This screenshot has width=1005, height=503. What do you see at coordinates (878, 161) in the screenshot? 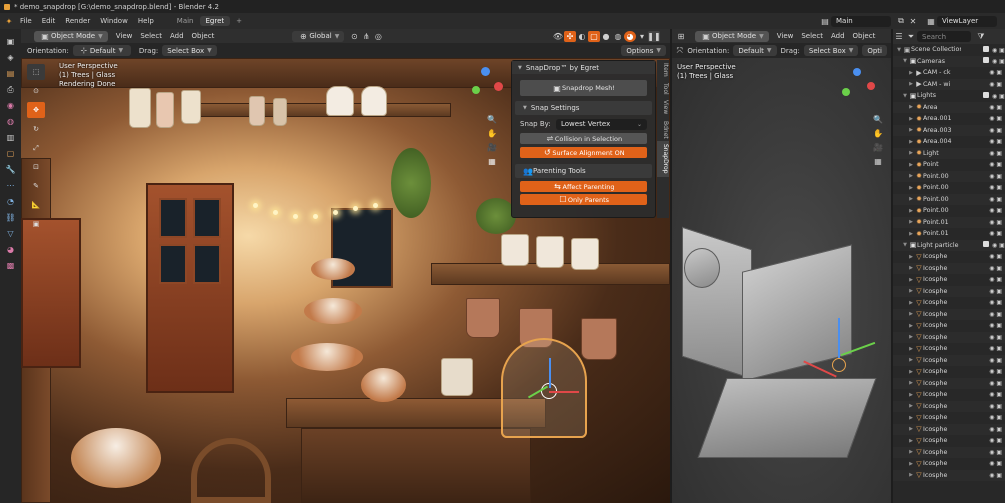
I see `grid-view-icon: ▦` at bounding box center [878, 161].